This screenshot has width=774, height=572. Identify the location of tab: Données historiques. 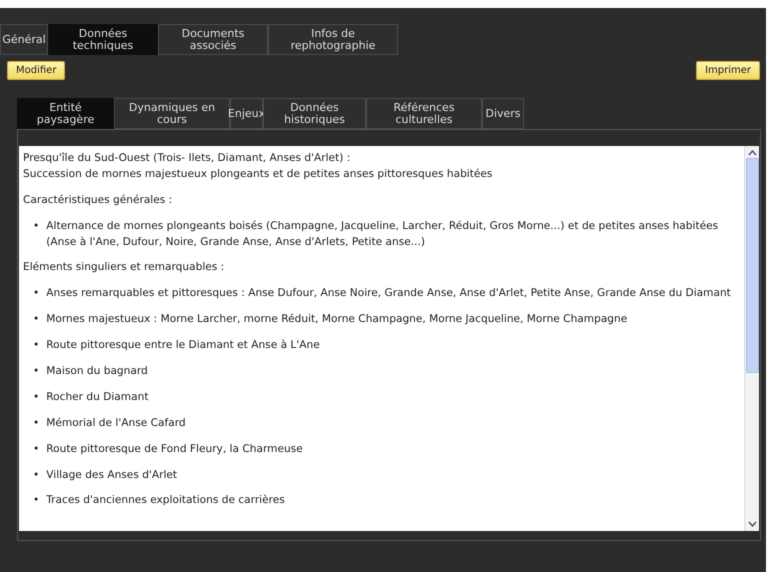
(314, 113).